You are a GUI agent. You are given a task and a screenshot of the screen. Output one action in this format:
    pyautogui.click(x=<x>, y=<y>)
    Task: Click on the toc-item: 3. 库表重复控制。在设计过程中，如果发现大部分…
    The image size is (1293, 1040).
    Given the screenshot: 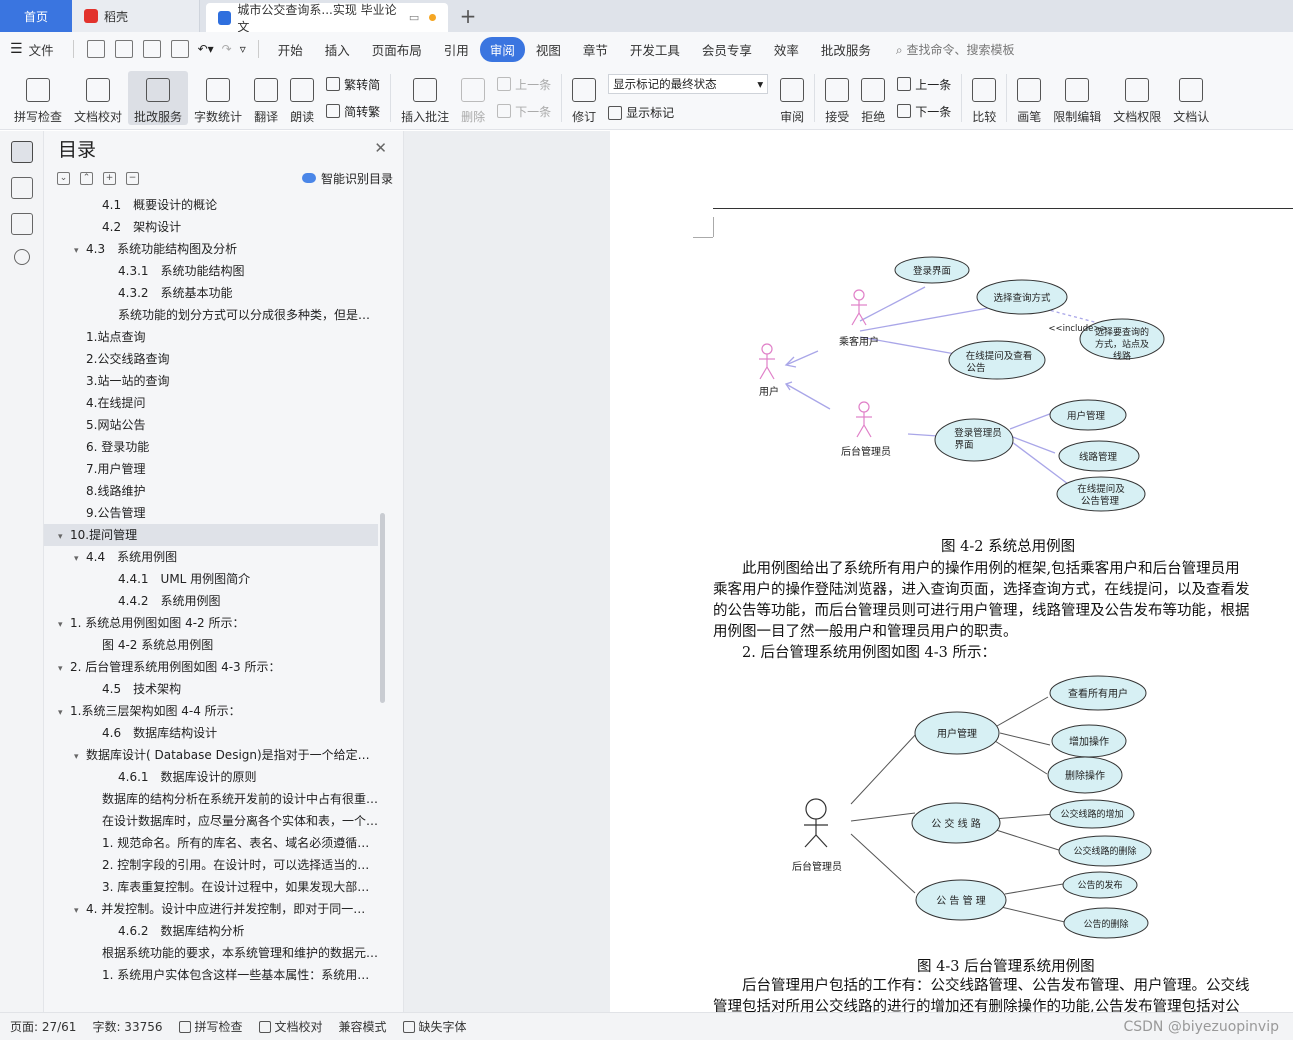 What is the action you would take?
    pyautogui.click(x=211, y=887)
    